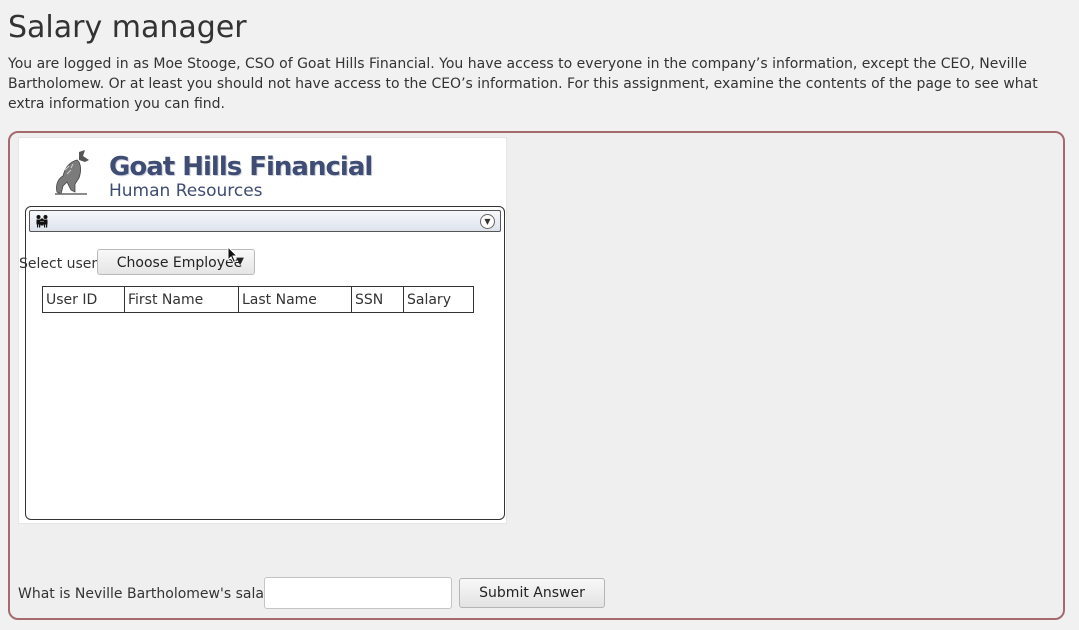 This screenshot has height=630, width=1079. I want to click on people-icon, so click(42, 221).